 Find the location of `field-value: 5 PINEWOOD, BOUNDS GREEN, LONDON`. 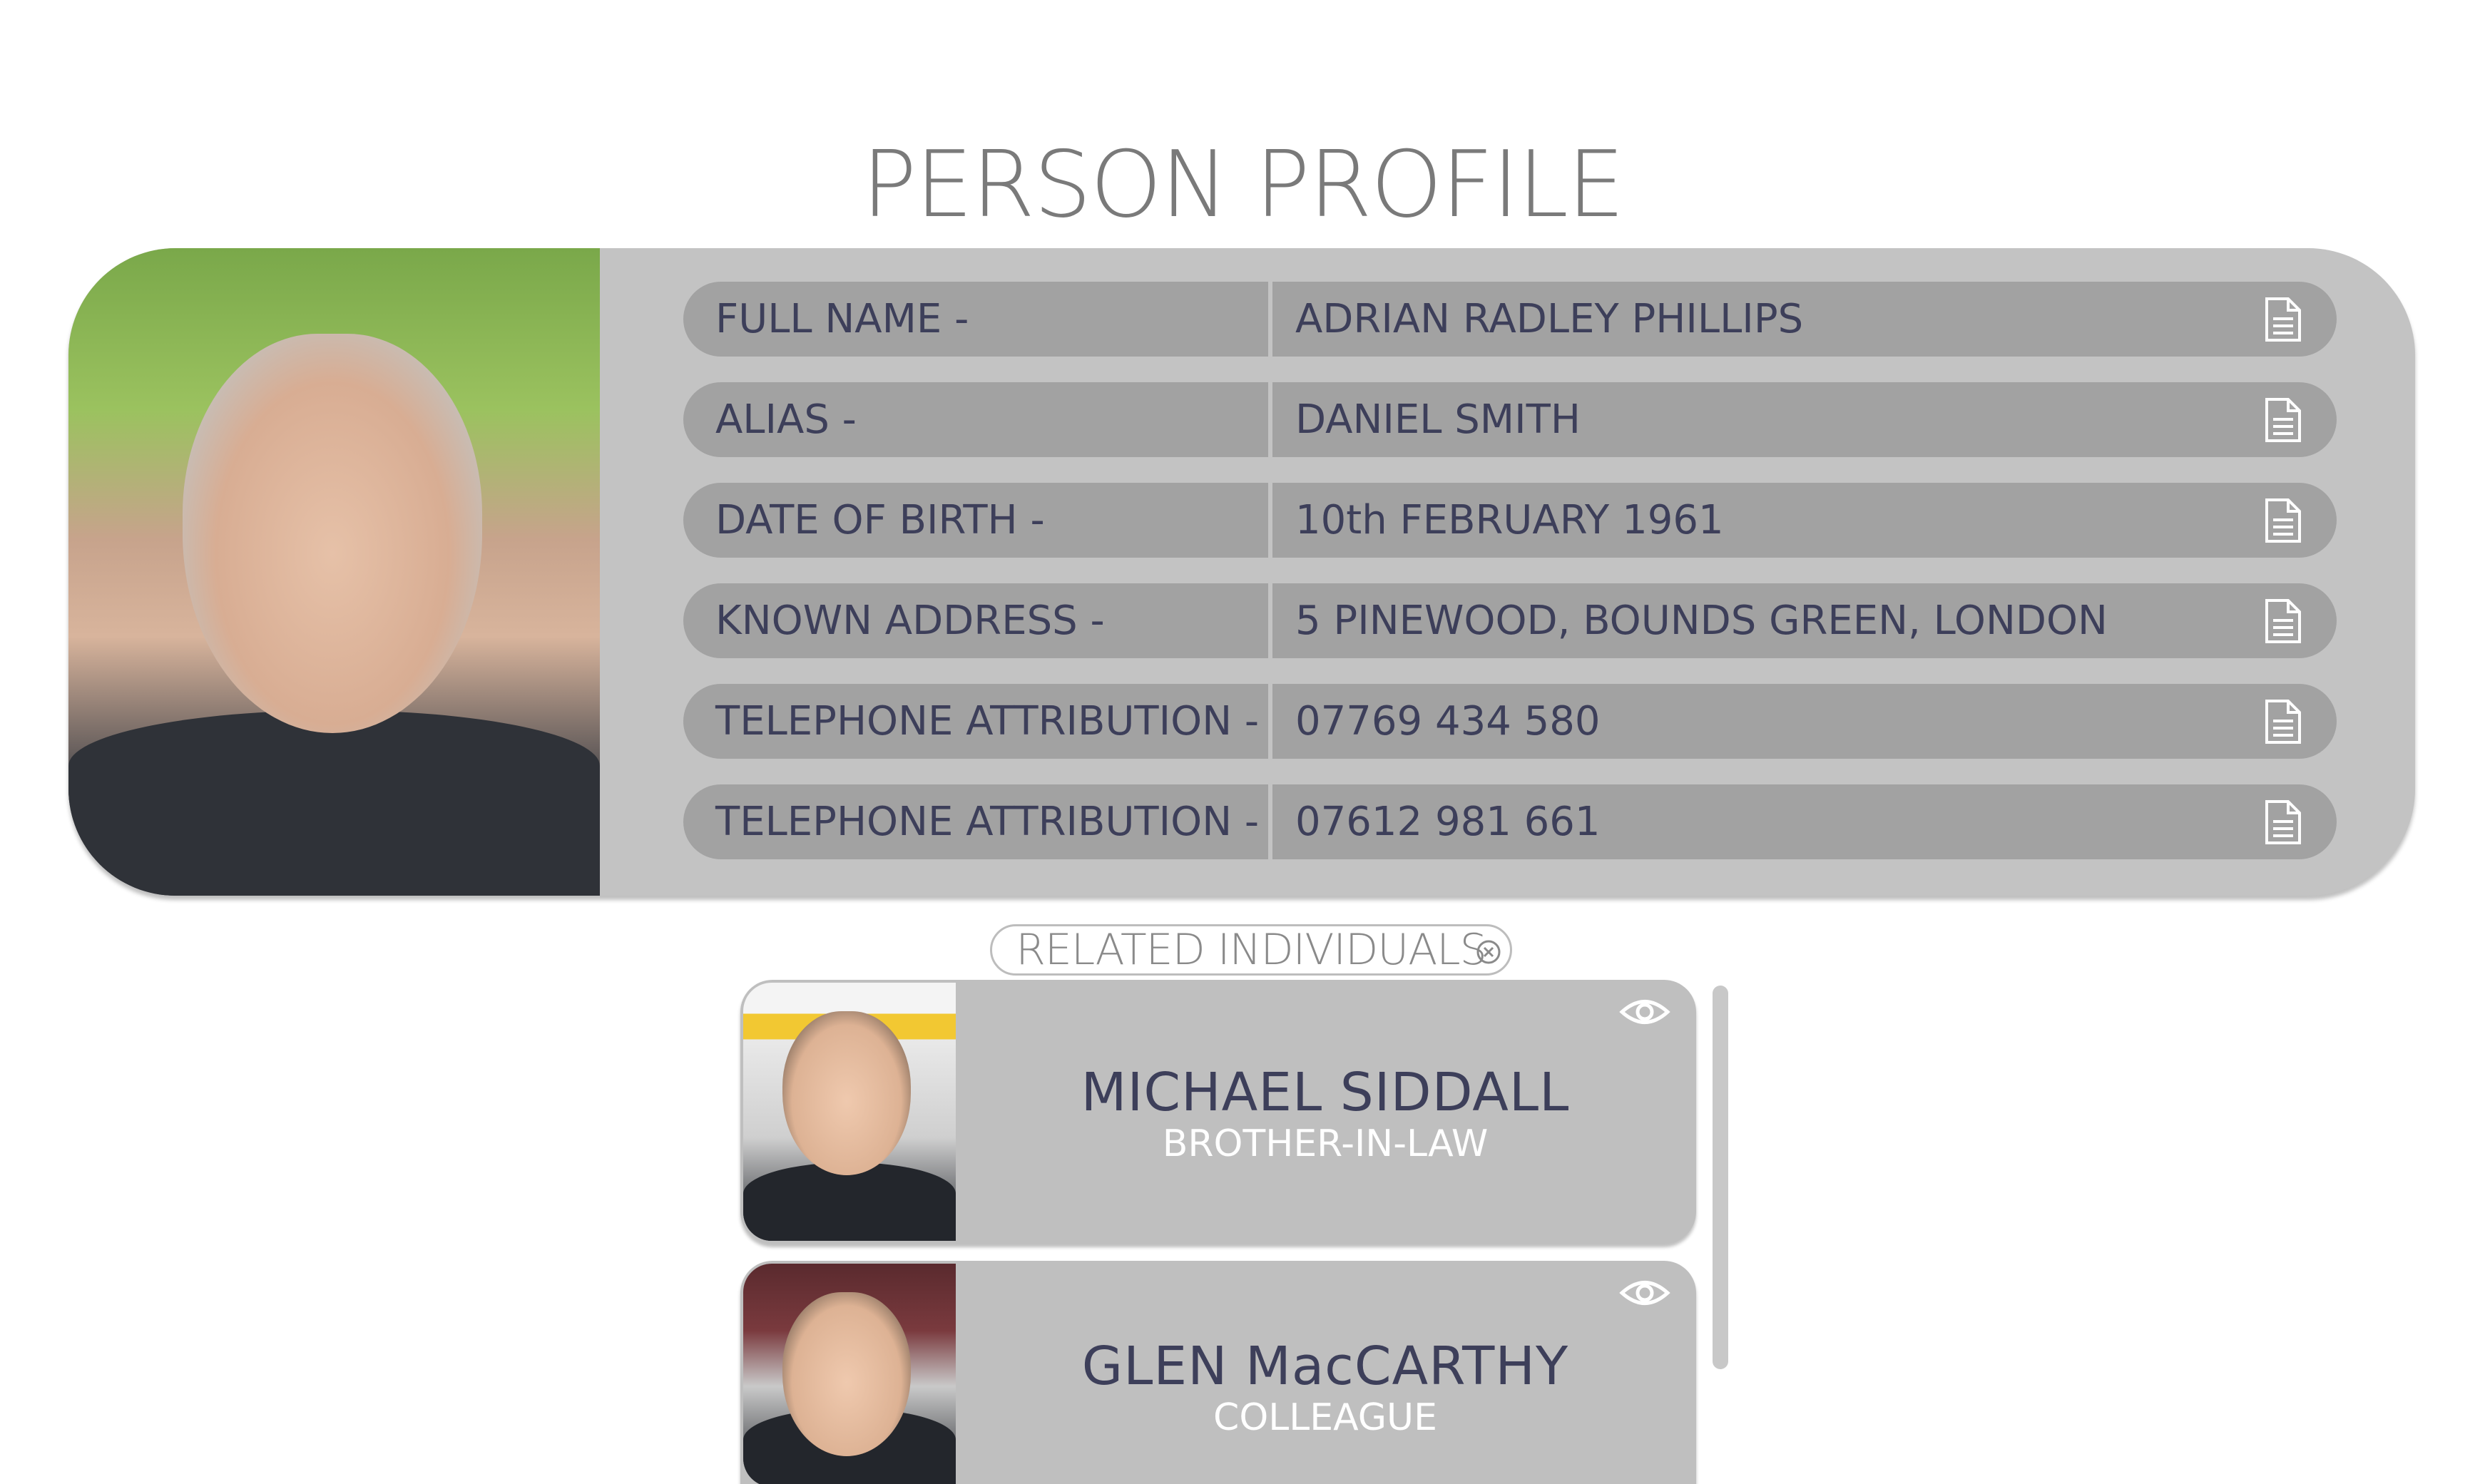

field-value: 5 PINEWOOD, BOUNDS GREEN, LONDON is located at coordinates (1701, 621).